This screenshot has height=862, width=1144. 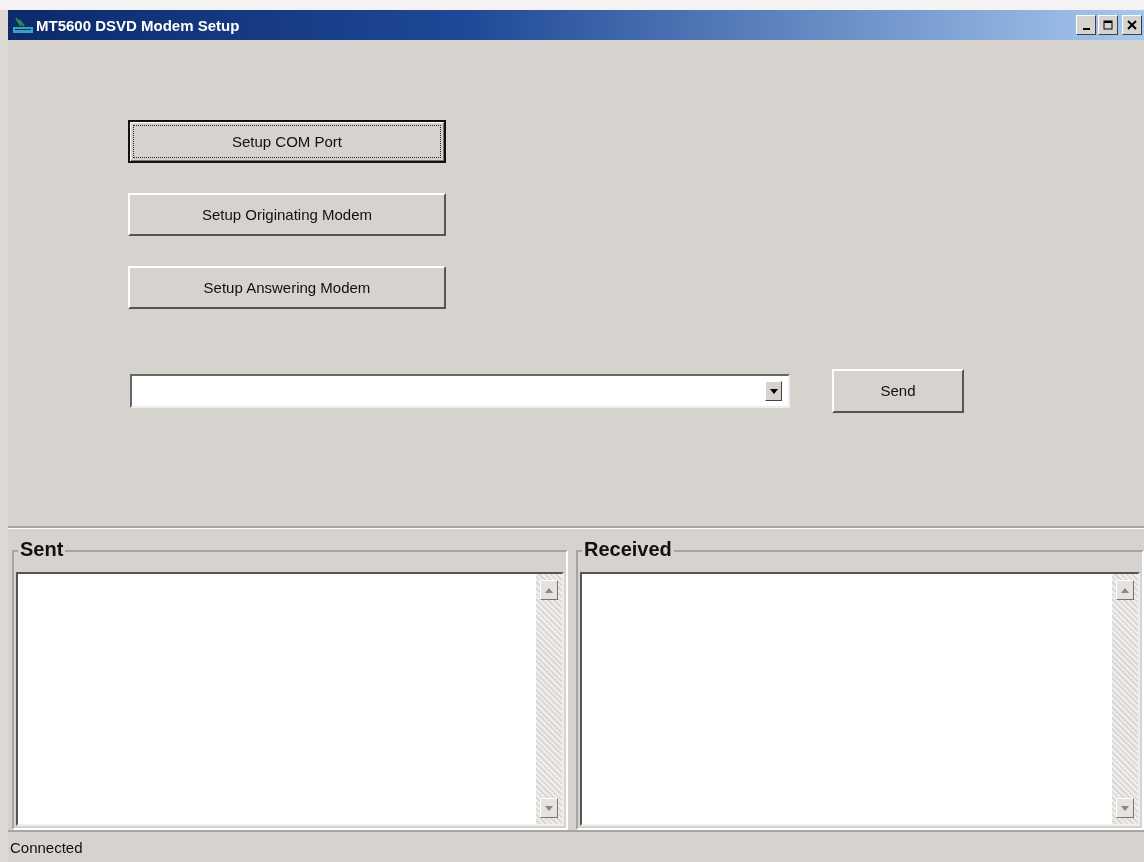 I want to click on close-icon, so click(x=1132, y=25).